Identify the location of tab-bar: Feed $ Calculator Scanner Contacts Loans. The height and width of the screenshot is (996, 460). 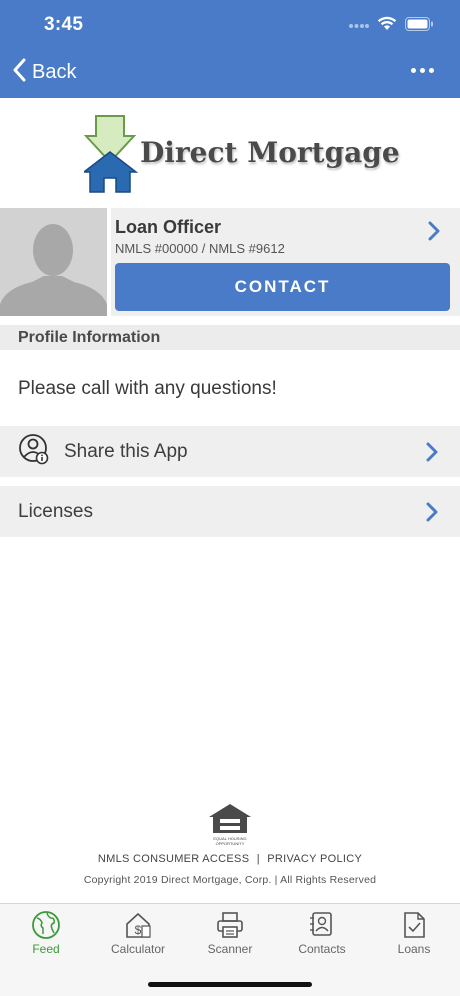
(230, 949).